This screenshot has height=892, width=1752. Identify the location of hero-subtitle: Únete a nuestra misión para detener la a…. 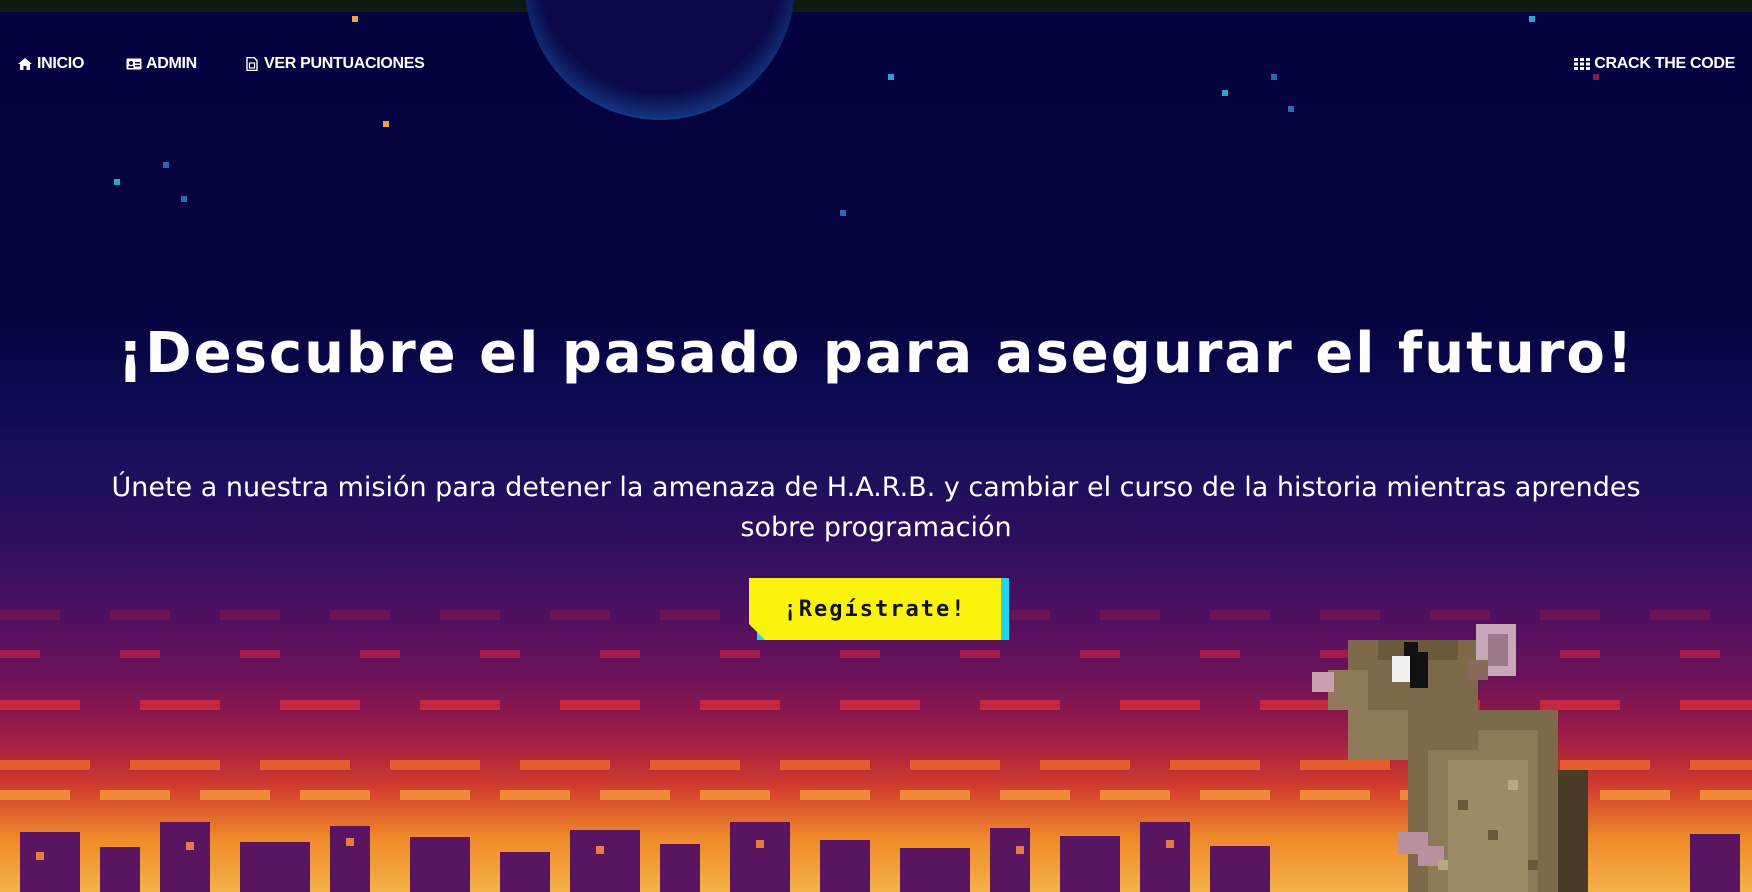
(876, 507).